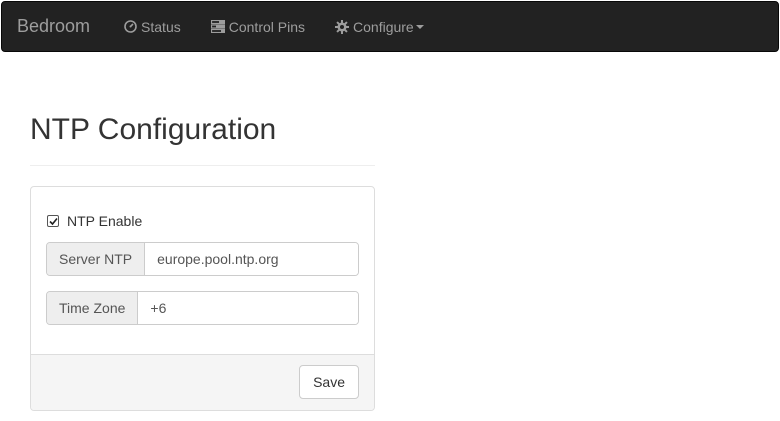 The image size is (780, 421). I want to click on nav-item-control-pins: Control Pins, so click(258, 26).